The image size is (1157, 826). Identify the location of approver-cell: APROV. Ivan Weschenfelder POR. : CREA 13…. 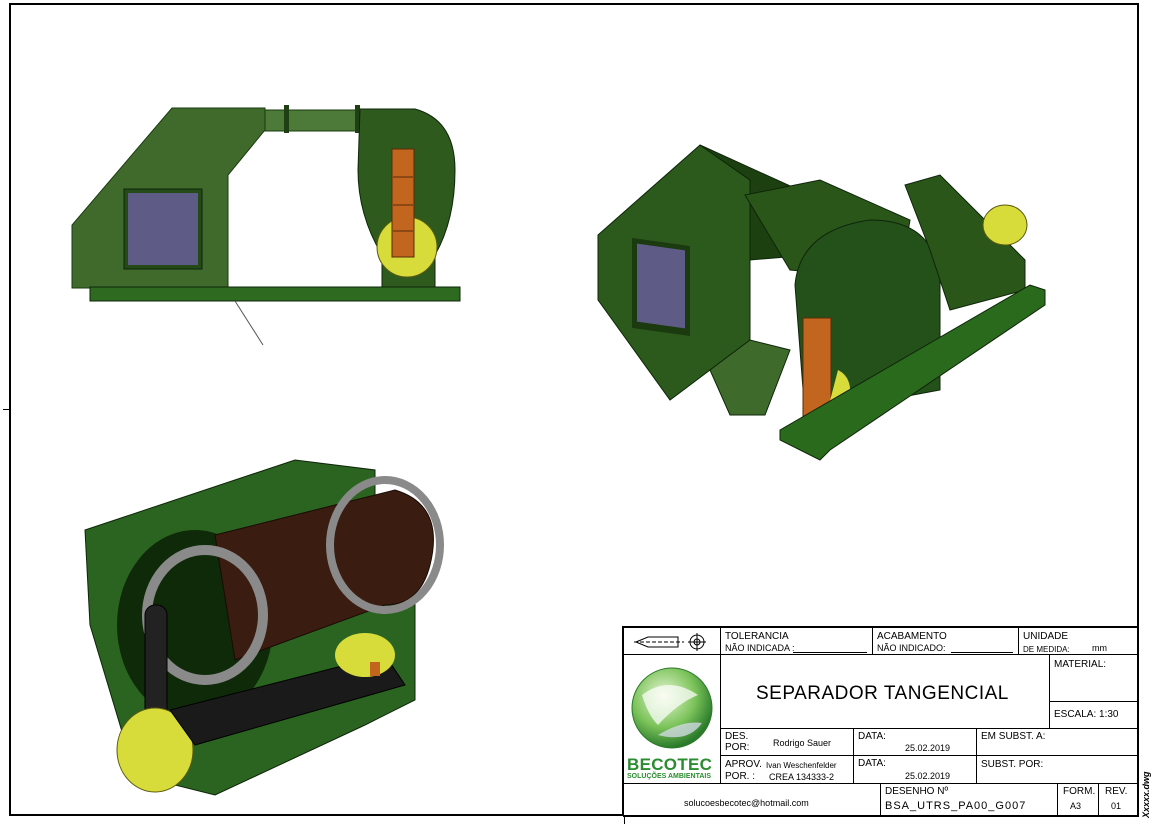
(787, 769).